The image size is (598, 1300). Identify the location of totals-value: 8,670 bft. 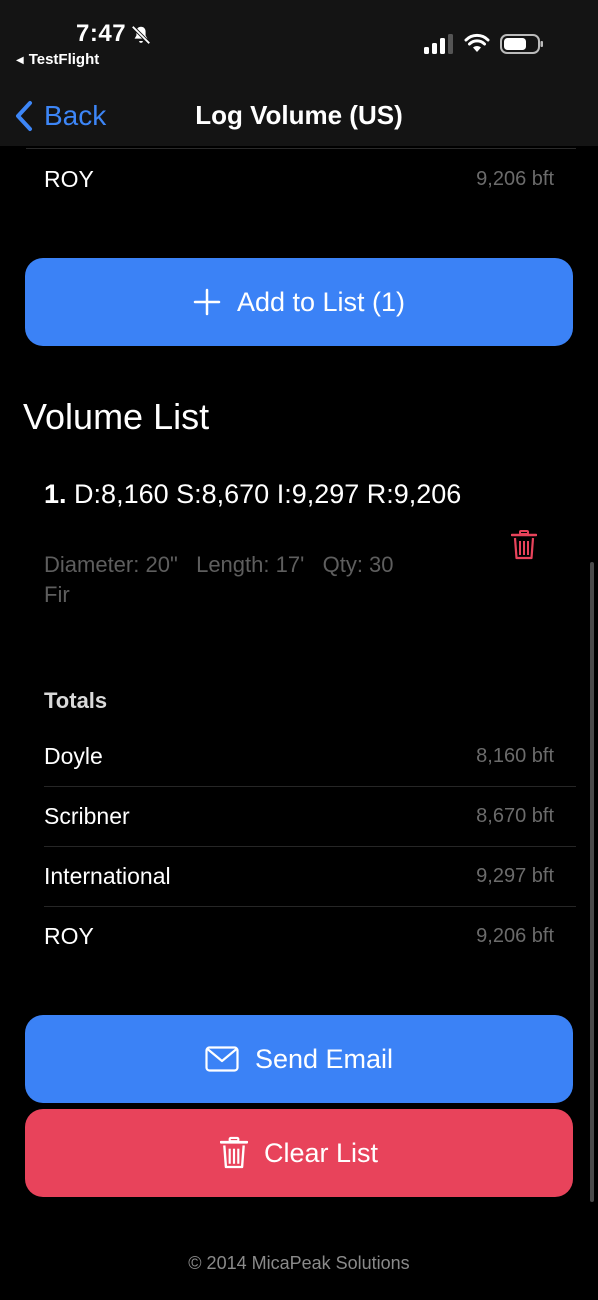
(515, 815).